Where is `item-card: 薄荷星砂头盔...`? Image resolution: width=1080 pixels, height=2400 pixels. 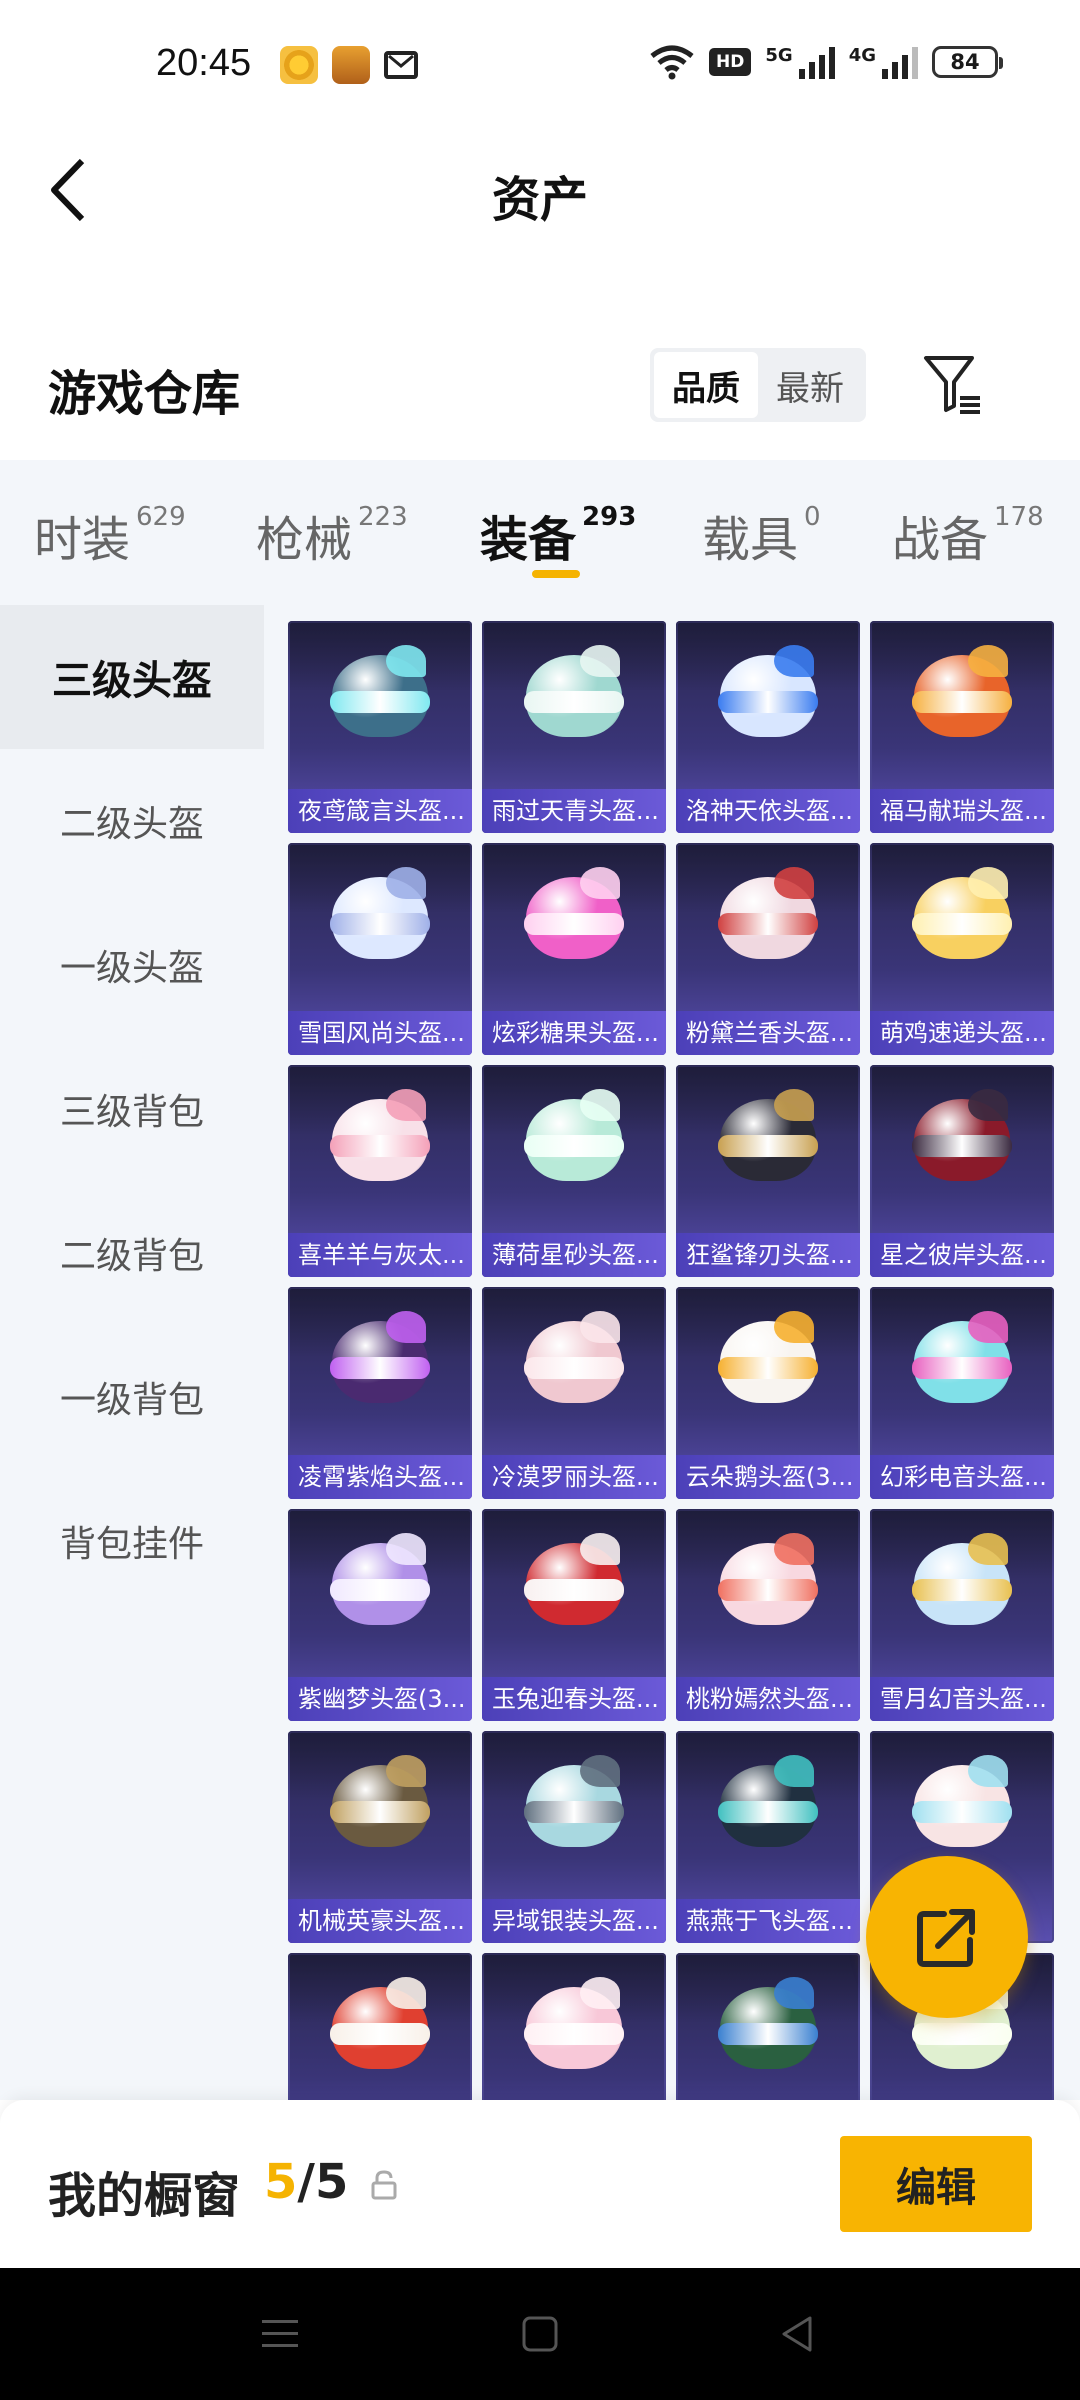 item-card: 薄荷星砂头盔... is located at coordinates (574, 1171).